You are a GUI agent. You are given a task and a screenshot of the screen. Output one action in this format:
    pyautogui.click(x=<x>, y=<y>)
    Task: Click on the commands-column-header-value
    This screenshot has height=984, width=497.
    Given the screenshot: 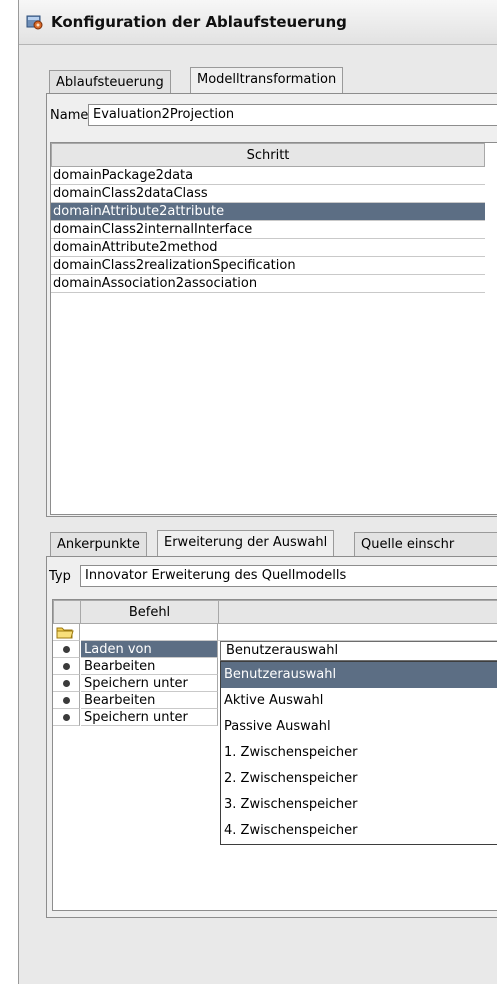 What is the action you would take?
    pyautogui.click(x=357, y=612)
    